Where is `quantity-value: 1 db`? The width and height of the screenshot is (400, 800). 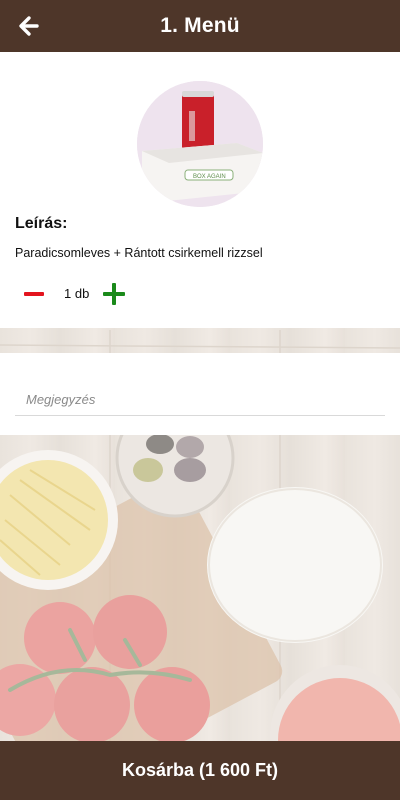 quantity-value: 1 db is located at coordinates (77, 293).